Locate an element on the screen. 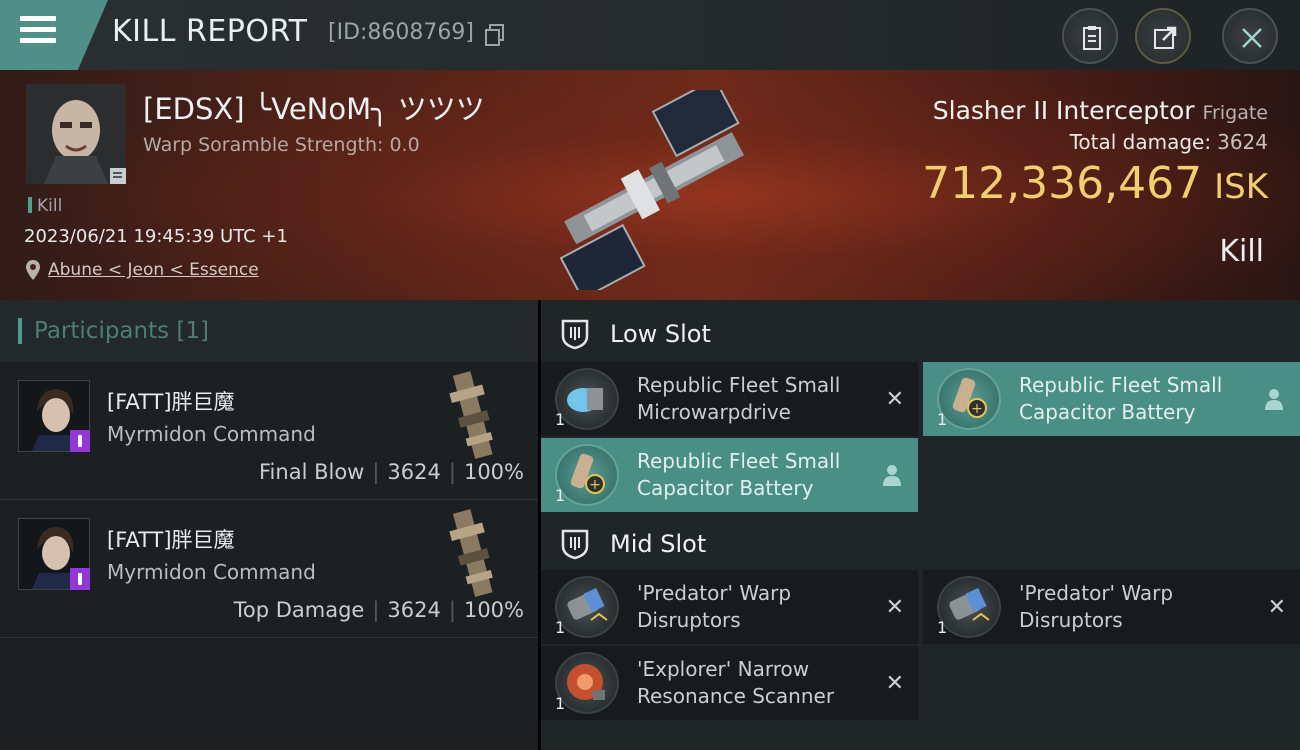 The width and height of the screenshot is (1300, 750). participant-stats: Final Blow | 3624 | 100% is located at coordinates (391, 472).